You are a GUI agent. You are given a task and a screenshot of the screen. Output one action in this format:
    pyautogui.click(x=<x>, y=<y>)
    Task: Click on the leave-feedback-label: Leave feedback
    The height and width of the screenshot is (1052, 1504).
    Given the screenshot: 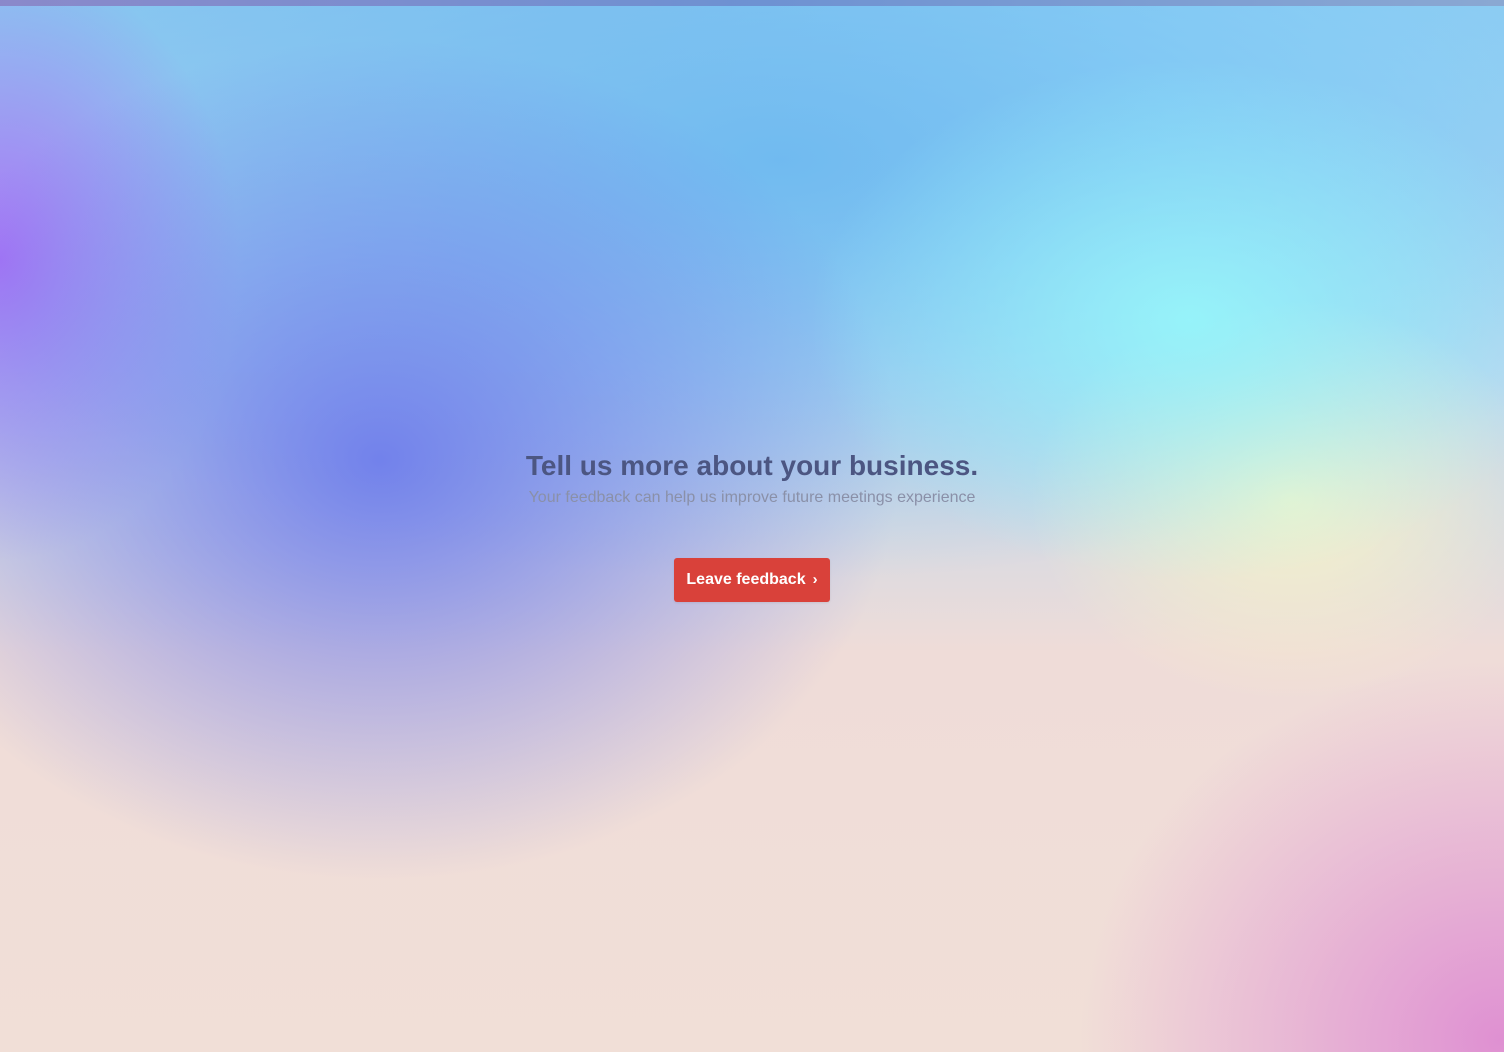 What is the action you would take?
    pyautogui.click(x=746, y=579)
    